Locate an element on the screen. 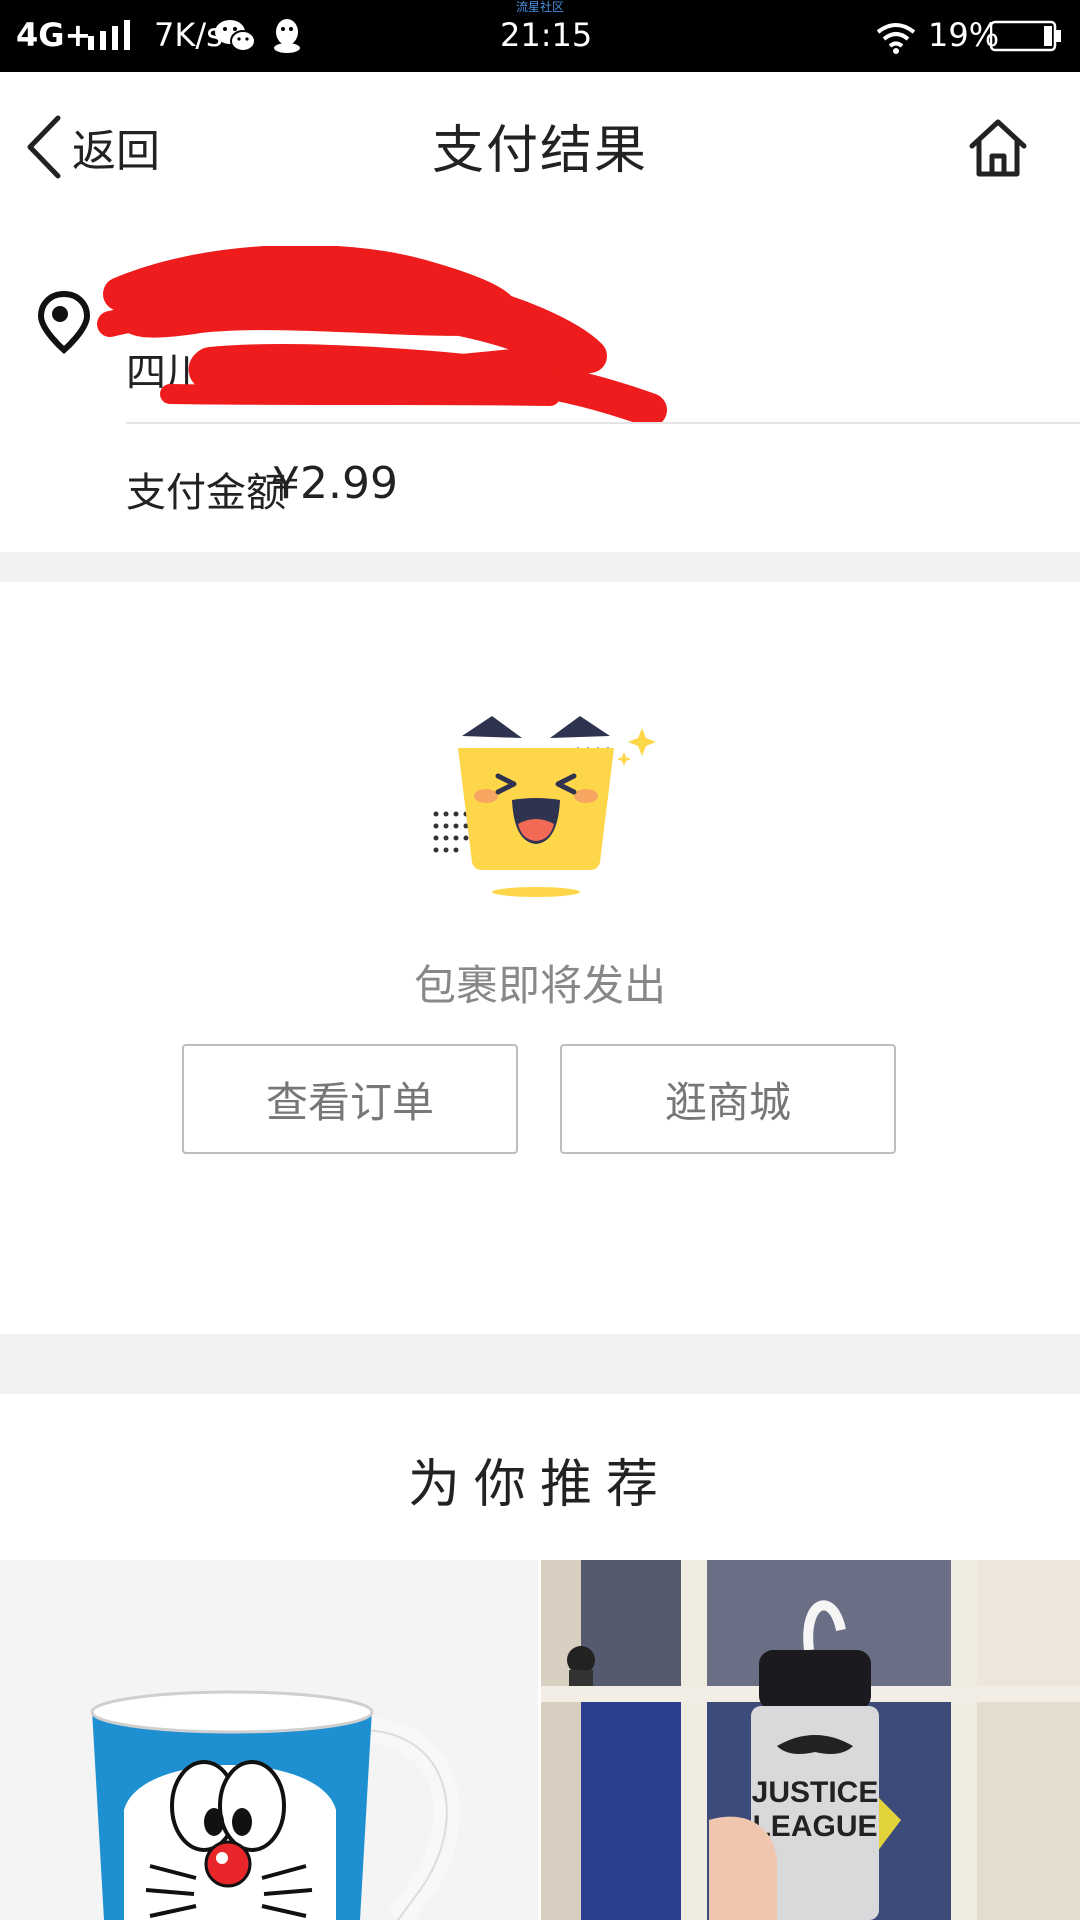  wifi-icon is located at coordinates (896, 38).